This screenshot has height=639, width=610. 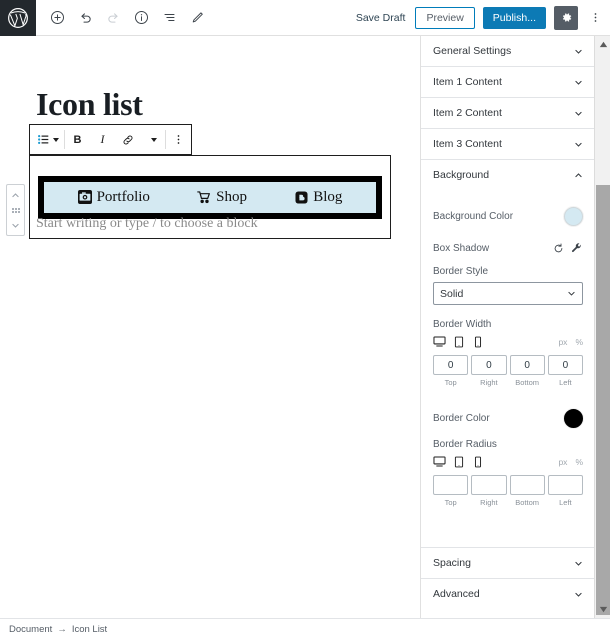 What do you see at coordinates (77, 139) in the screenshot?
I see `bold-button: B` at bounding box center [77, 139].